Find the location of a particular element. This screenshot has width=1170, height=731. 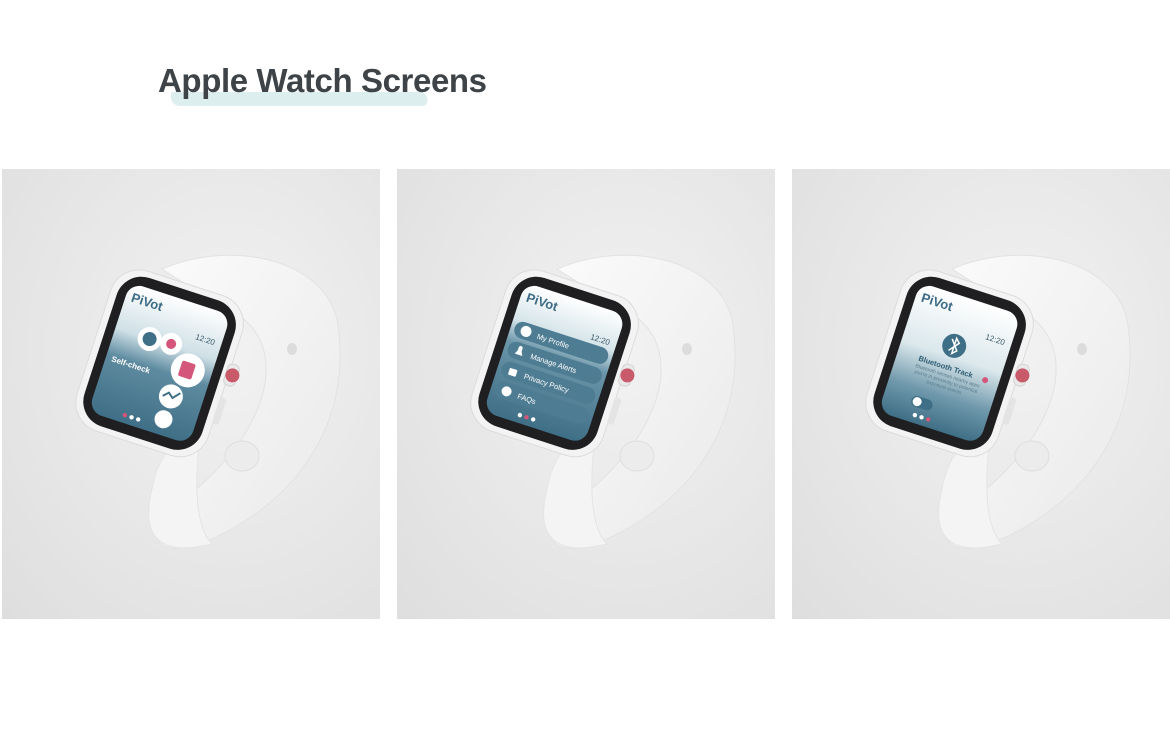

page-header: Apple Watch Screens is located at coordinates (322, 84).